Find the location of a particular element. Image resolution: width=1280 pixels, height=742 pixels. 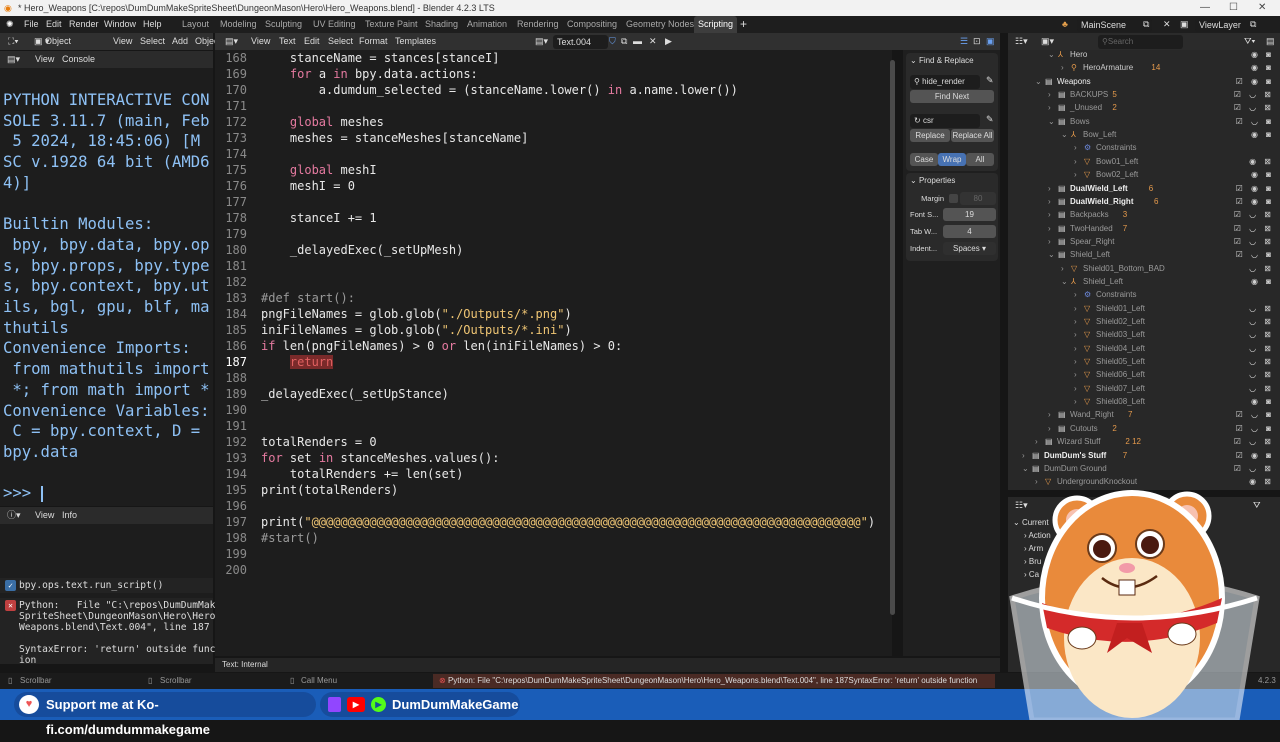

margin-checkbox is located at coordinates (953, 198).